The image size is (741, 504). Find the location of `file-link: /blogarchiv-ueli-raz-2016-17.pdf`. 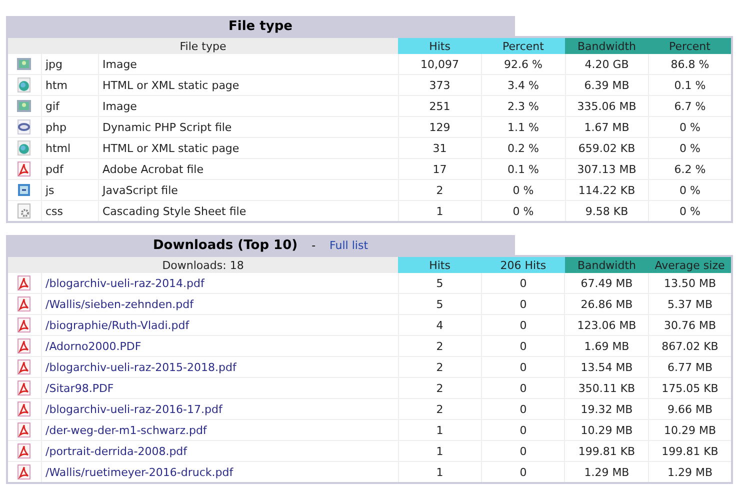

file-link: /blogarchiv-ueli-raz-2016-17.pdf is located at coordinates (219, 409).